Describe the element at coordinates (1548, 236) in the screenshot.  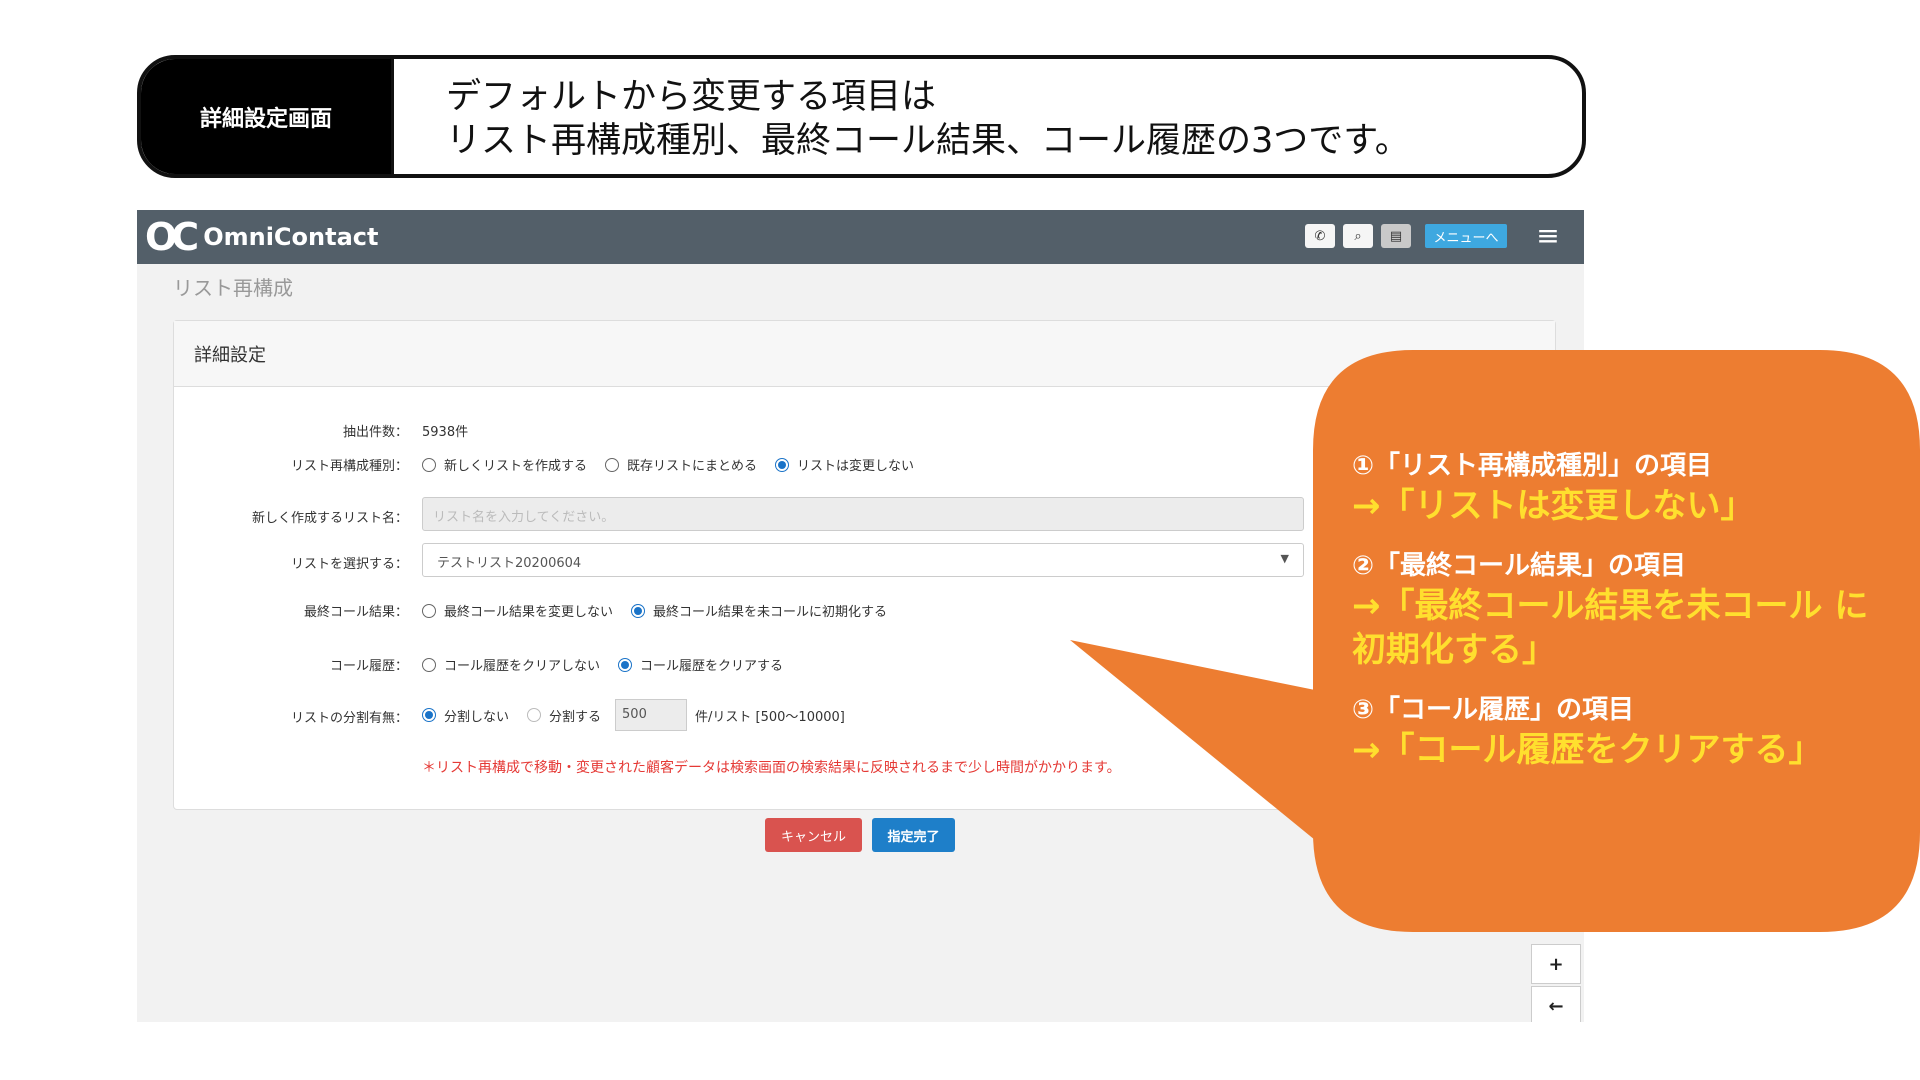
I see `hamburger-menu-icon: ≡` at that location.